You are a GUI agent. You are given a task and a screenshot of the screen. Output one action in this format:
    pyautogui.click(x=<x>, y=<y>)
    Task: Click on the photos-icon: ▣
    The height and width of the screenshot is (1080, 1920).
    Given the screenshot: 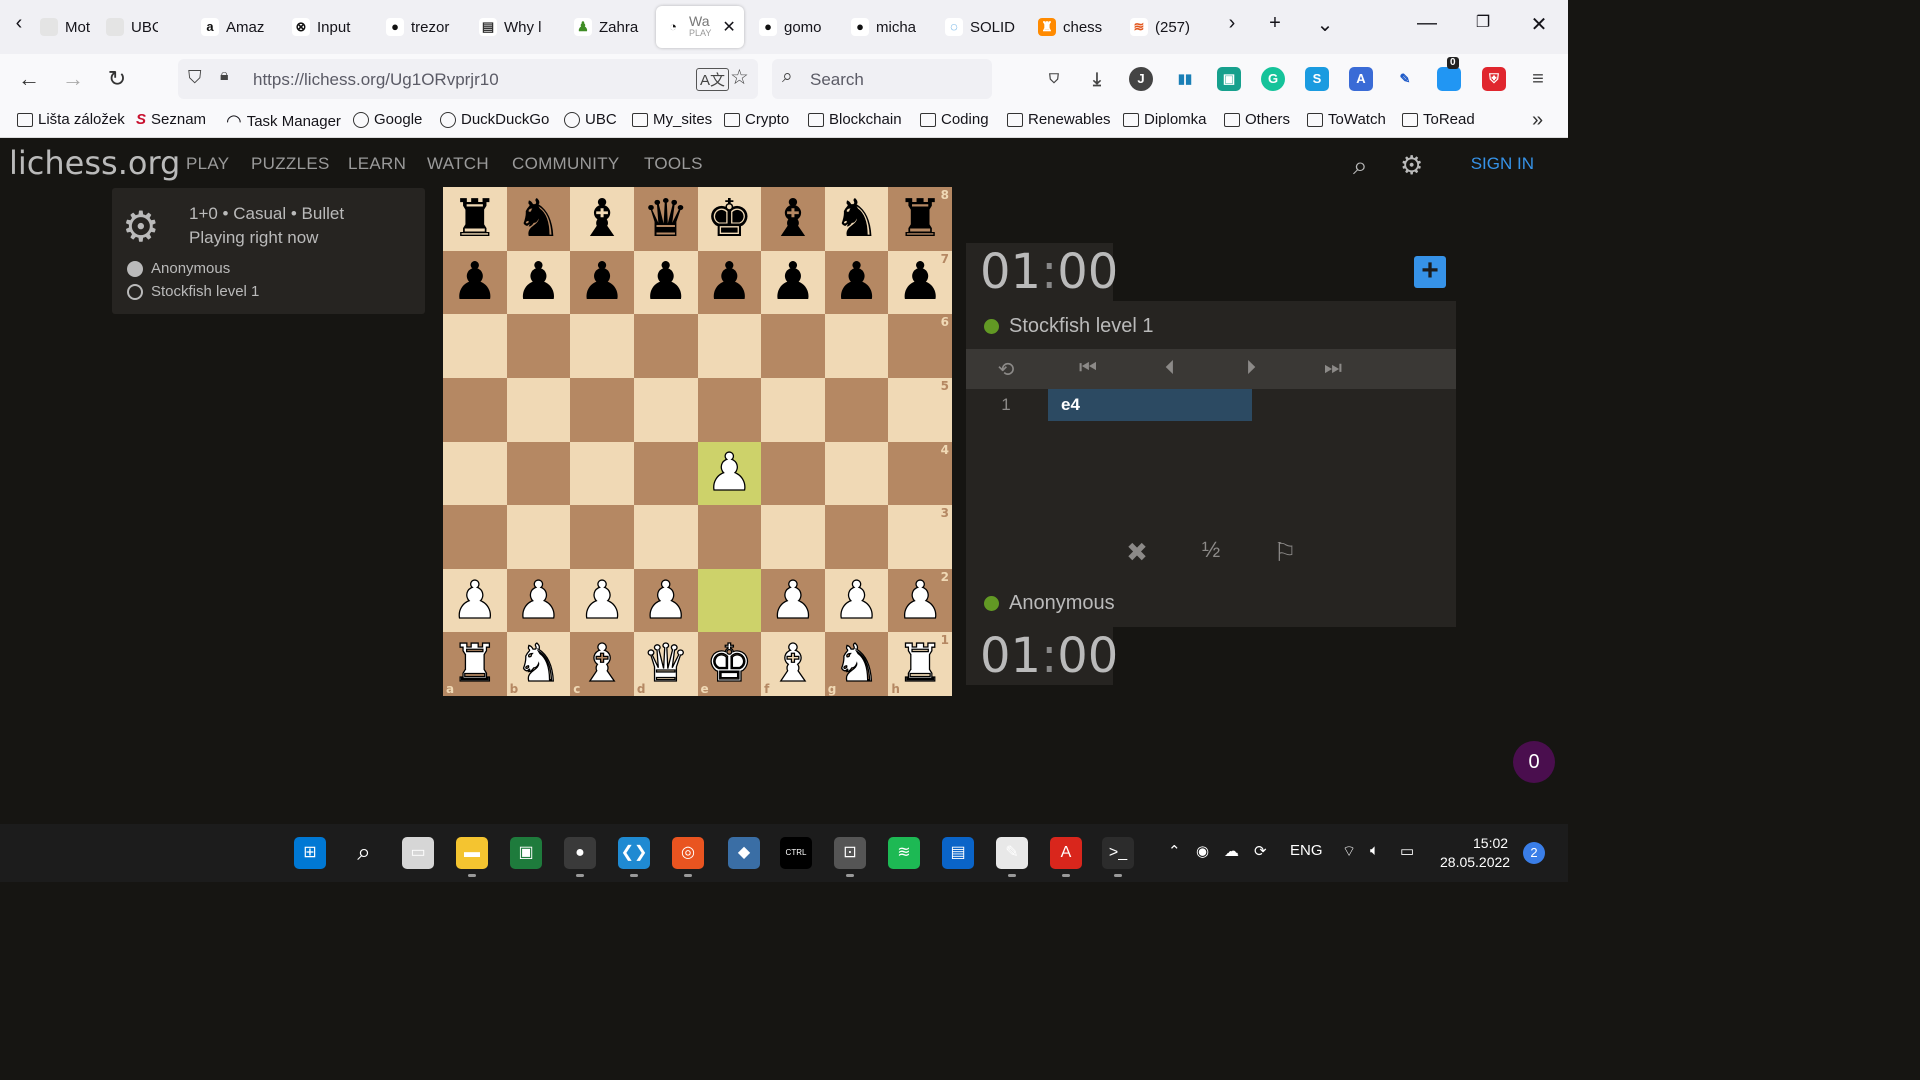 What is the action you would take?
    pyautogui.click(x=526, y=853)
    